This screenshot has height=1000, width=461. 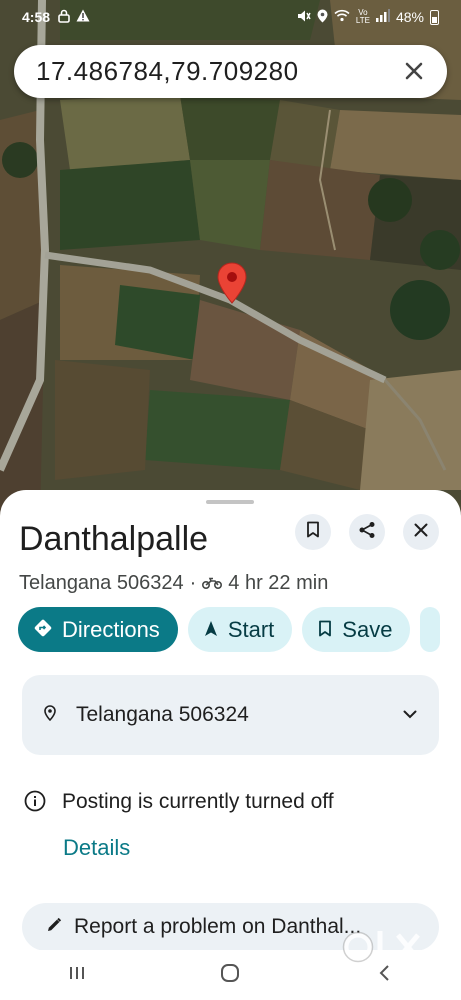 What do you see at coordinates (251, 629) in the screenshot?
I see `start-label: Start` at bounding box center [251, 629].